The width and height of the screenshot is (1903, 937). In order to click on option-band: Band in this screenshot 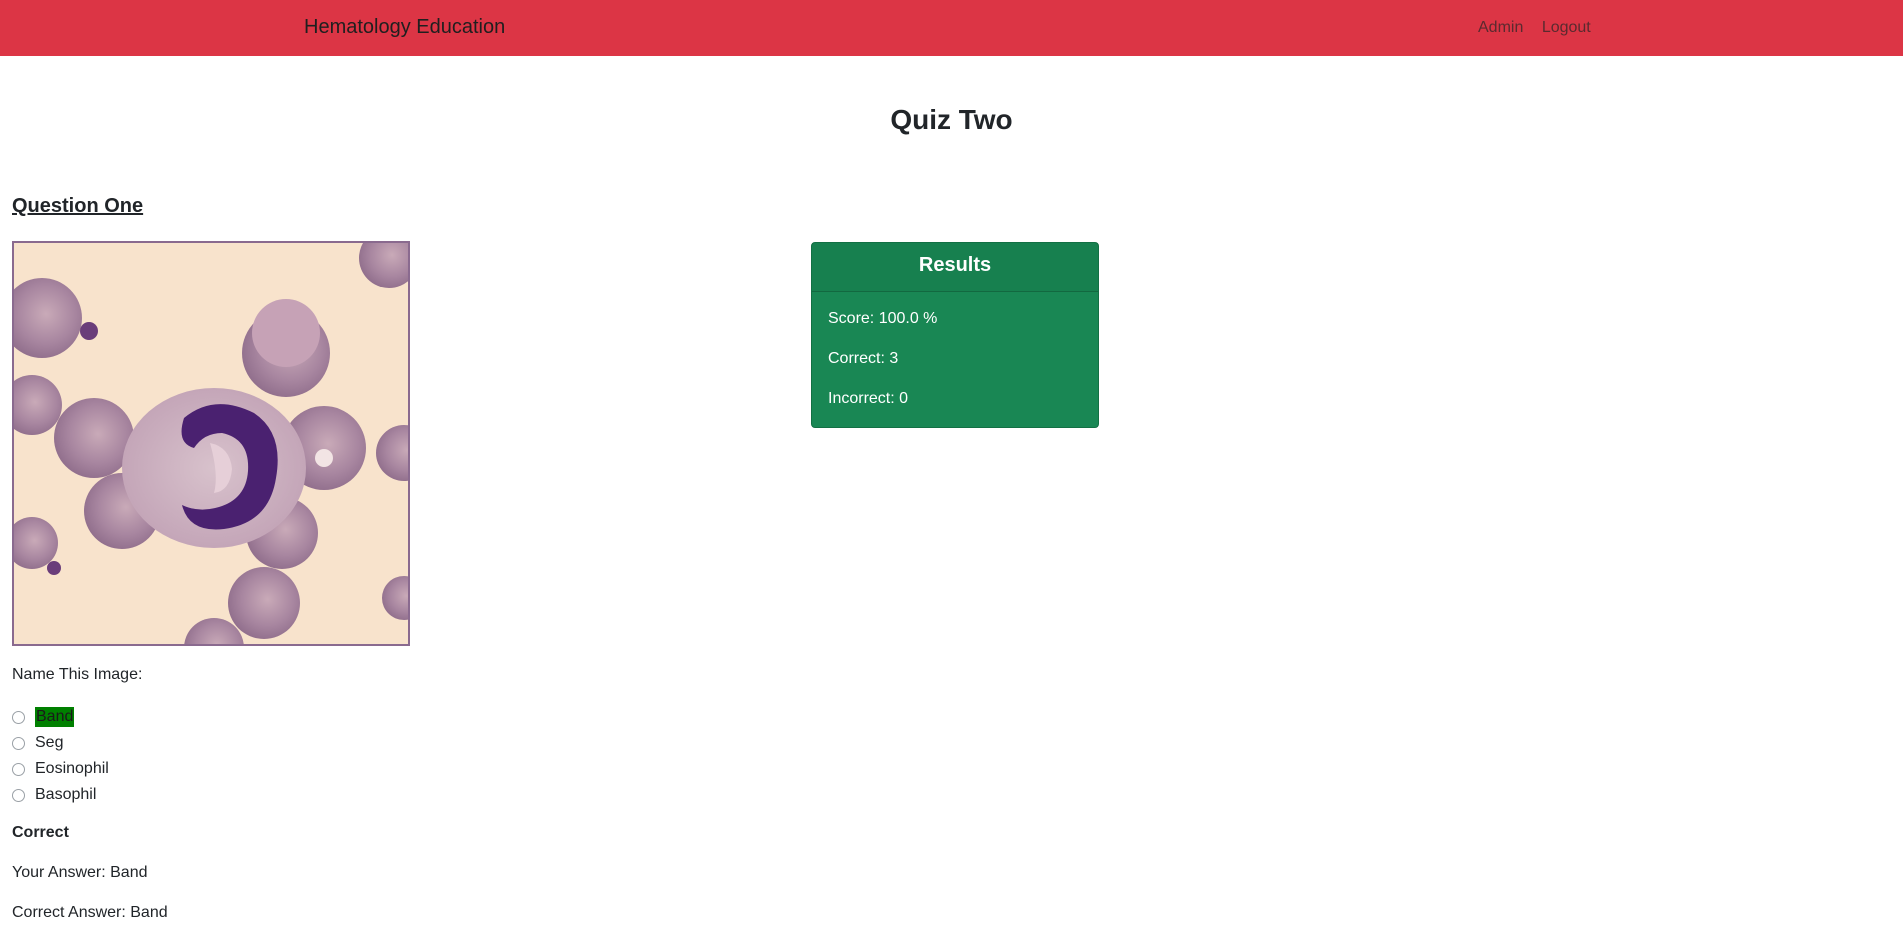, I will do `click(60, 717)`.